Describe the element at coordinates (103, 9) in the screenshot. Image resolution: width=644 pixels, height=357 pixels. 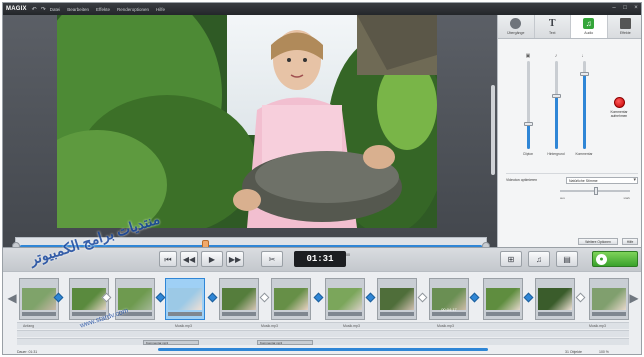
I see `menu-effects: Effekte` at that location.